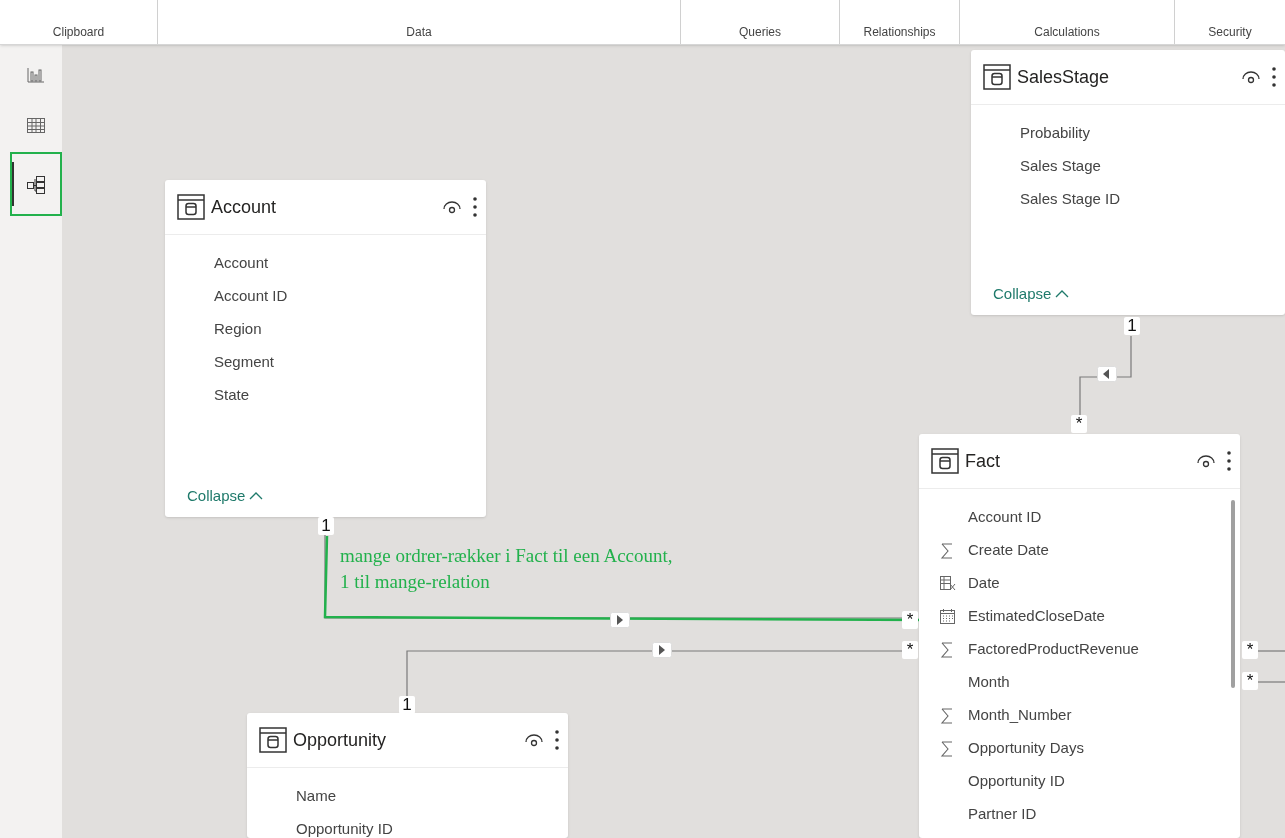  I want to click on ribbon-group-label: Clipboard, so click(78, 32).